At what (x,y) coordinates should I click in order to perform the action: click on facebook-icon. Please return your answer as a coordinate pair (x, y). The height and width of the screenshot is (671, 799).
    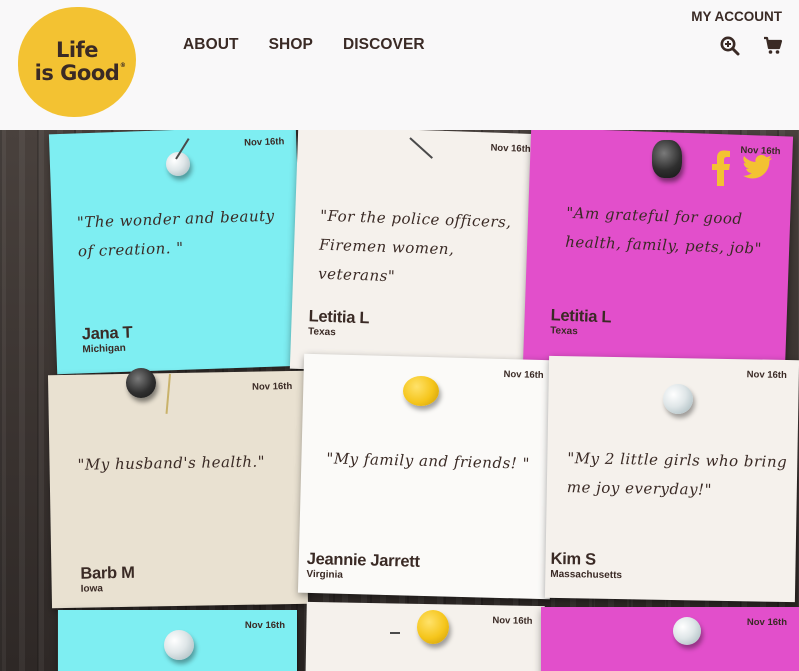
    Looking at the image, I should click on (721, 168).